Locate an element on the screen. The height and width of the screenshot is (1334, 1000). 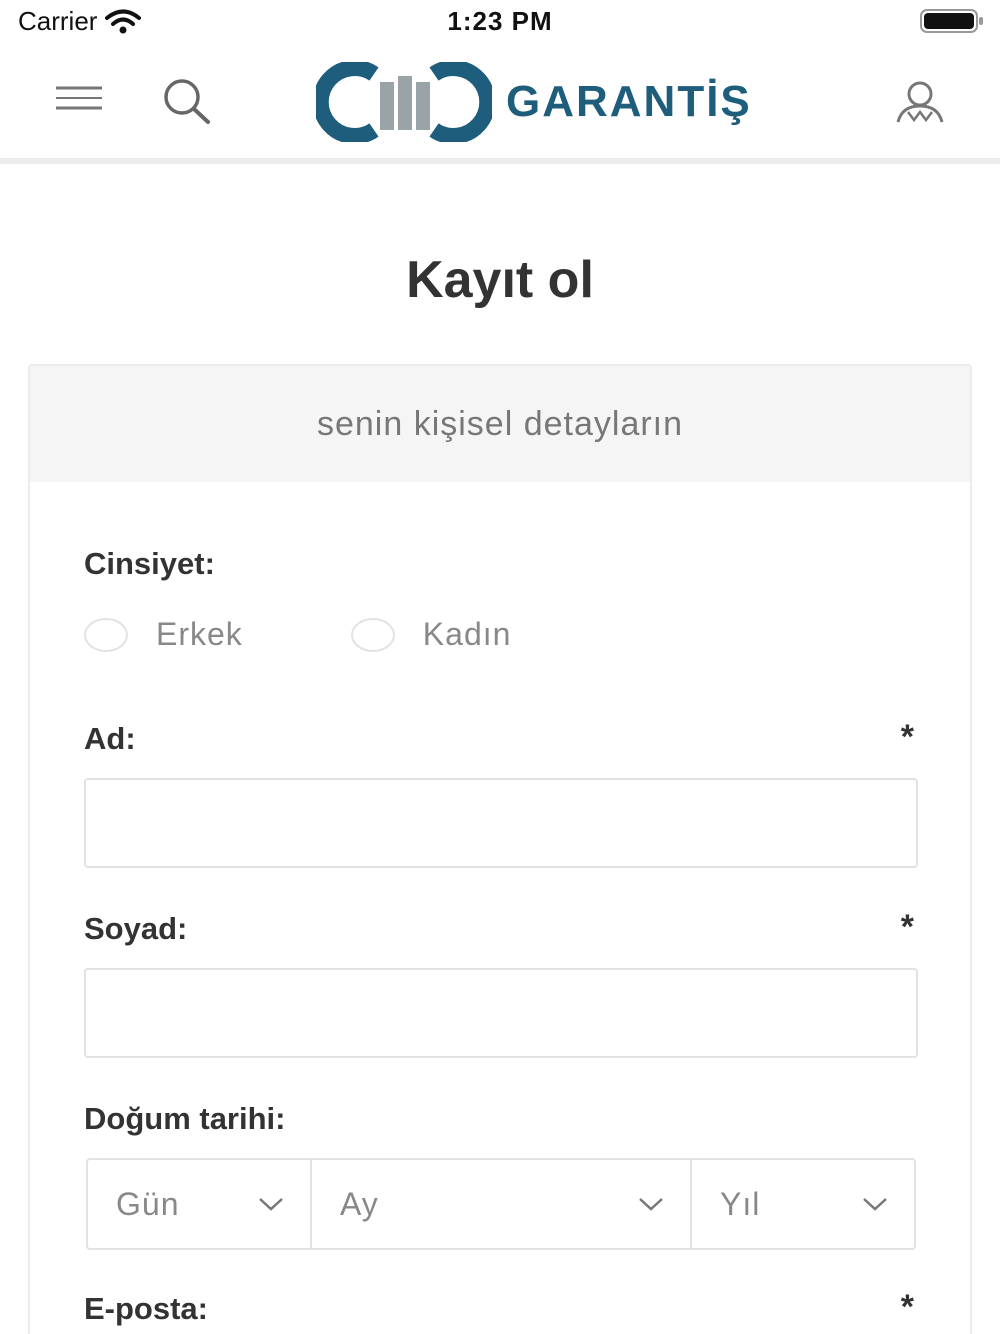
month-select: Ay is located at coordinates (500, 1204).